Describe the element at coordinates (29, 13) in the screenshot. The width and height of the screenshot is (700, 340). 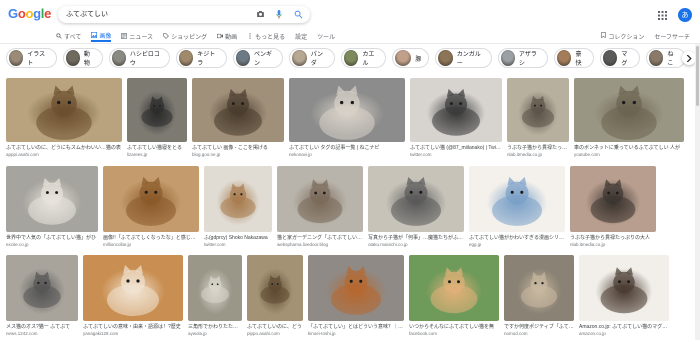
I see `google-logo: Google` at that location.